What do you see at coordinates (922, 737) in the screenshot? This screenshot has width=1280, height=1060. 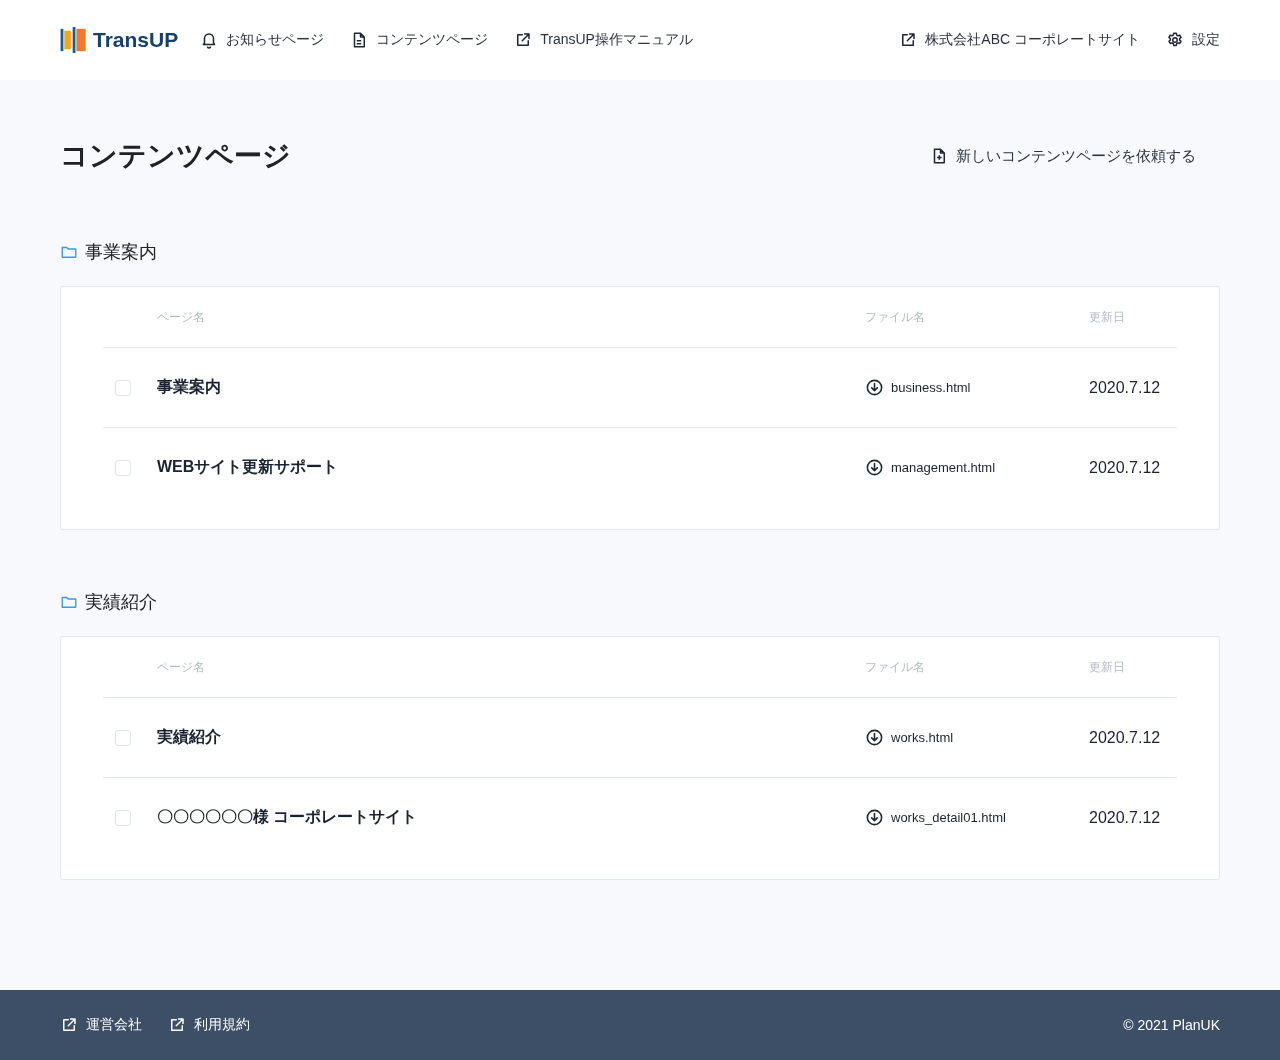 I see `file-link: works.html` at bounding box center [922, 737].